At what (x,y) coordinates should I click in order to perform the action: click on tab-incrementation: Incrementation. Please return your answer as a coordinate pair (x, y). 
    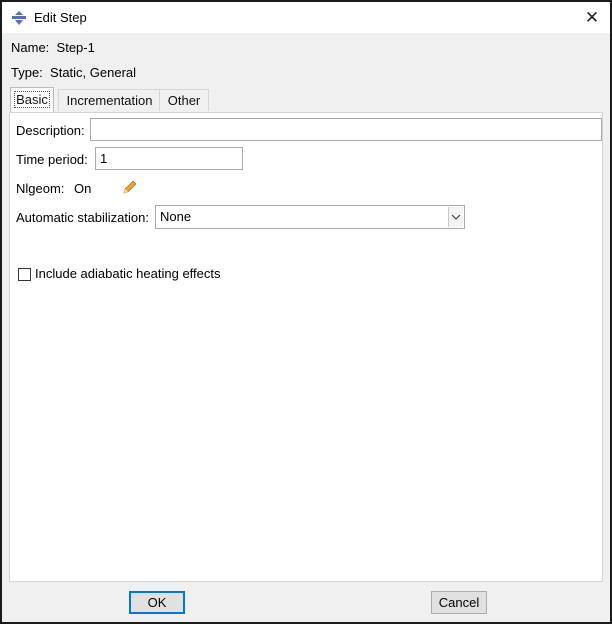
    Looking at the image, I should click on (109, 100).